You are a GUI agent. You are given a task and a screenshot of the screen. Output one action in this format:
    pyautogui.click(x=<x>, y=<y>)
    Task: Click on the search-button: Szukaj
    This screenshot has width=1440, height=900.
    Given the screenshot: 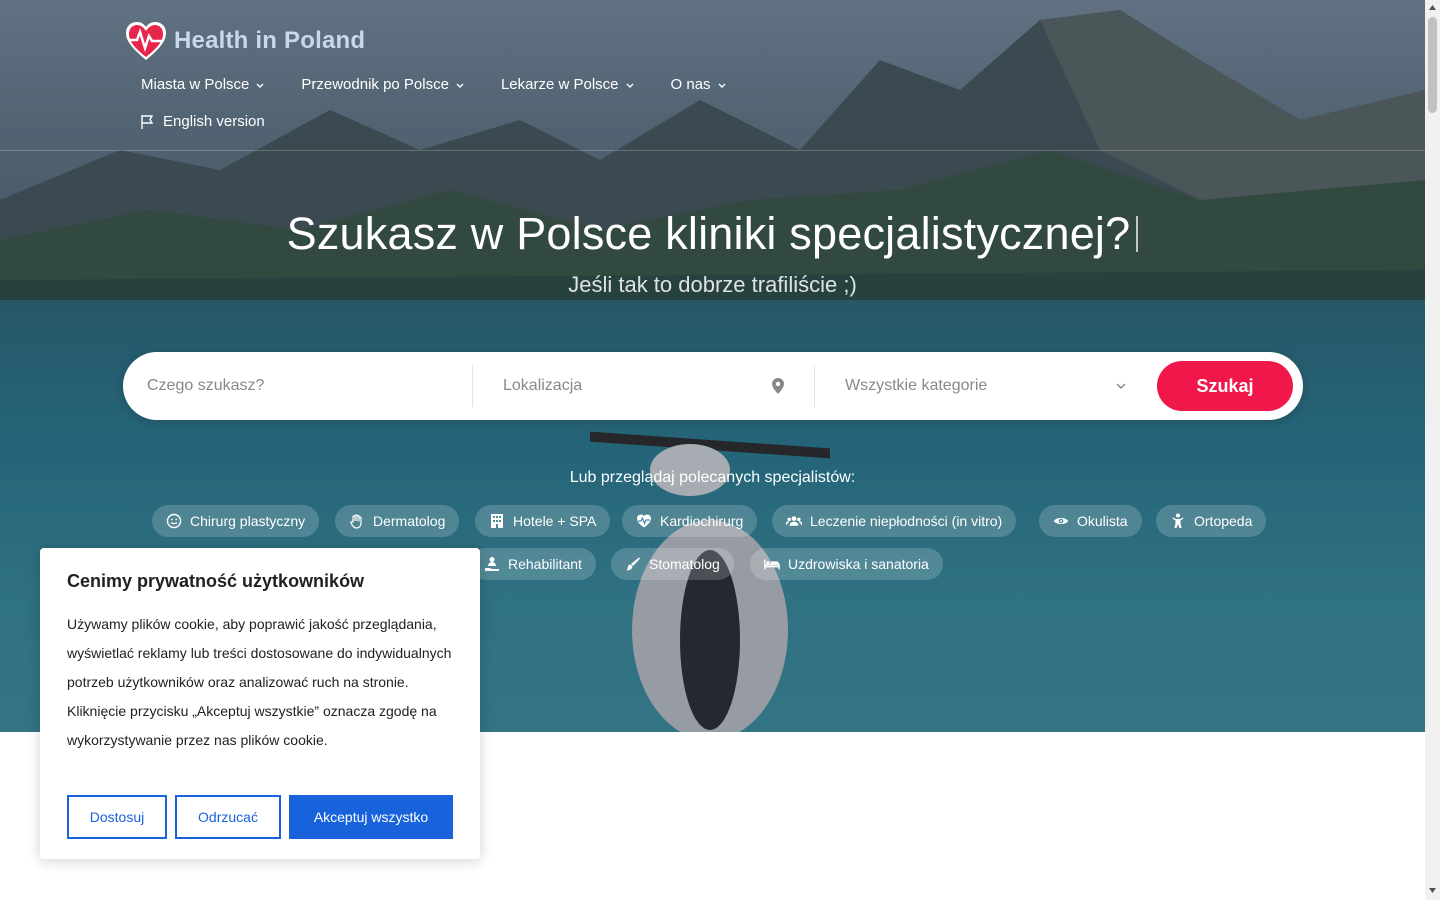 What is the action you would take?
    pyautogui.click(x=1225, y=386)
    